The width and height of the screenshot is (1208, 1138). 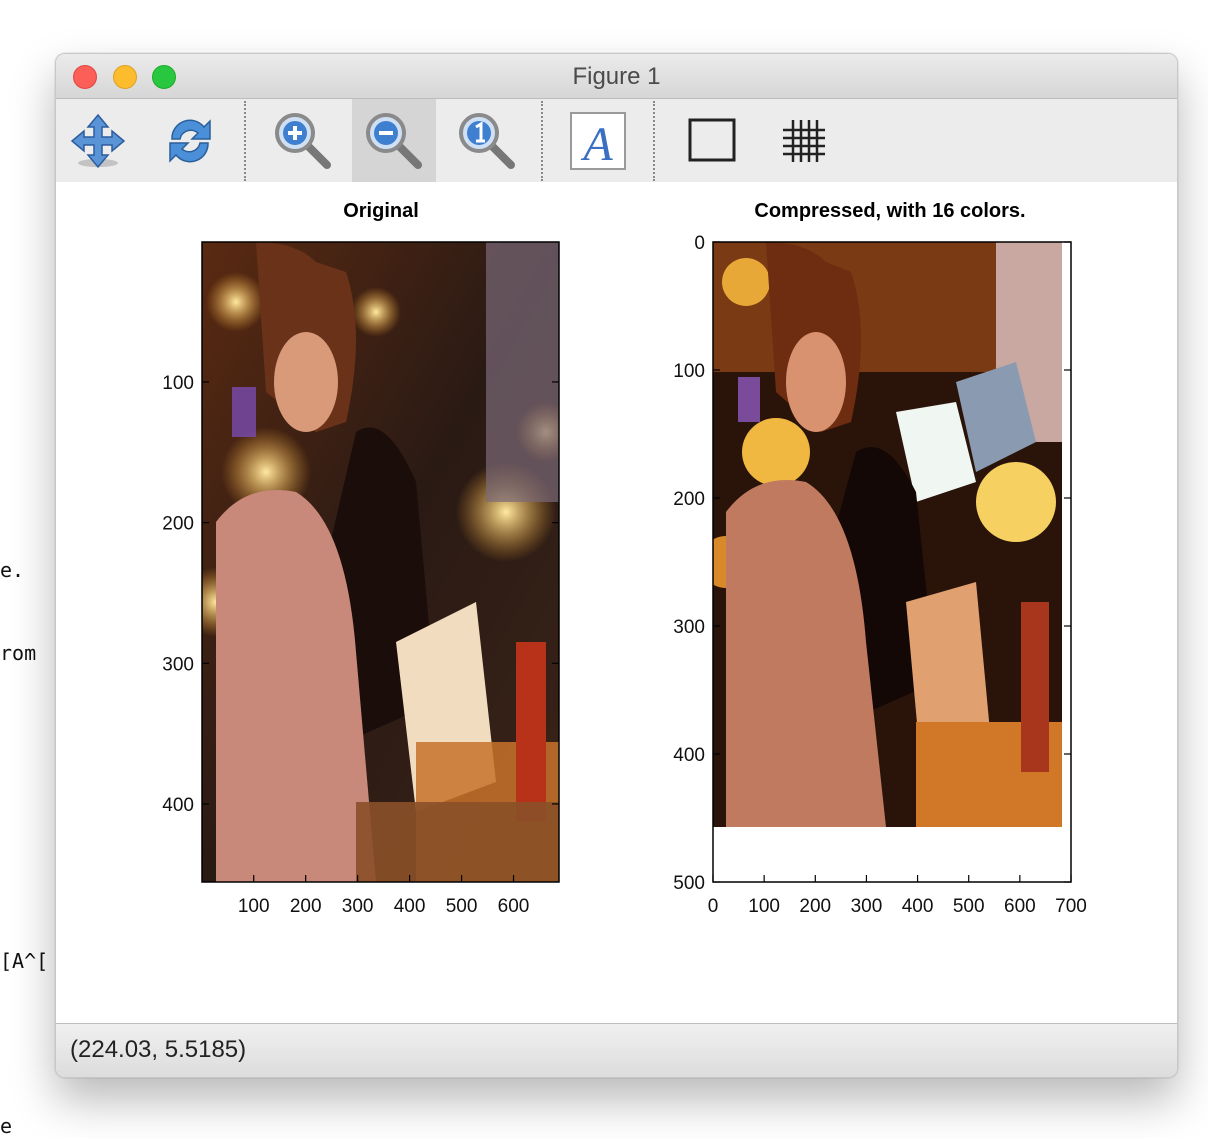 I want to click on axes-box-button, so click(x=712, y=140).